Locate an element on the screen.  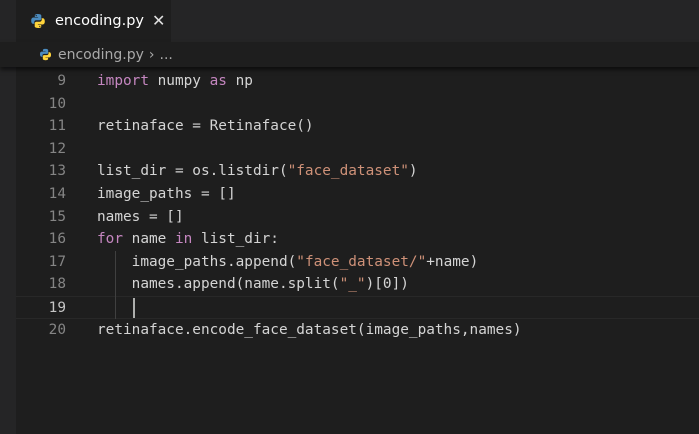
breadcrumb-file: encoding.py is located at coordinates (101, 55).